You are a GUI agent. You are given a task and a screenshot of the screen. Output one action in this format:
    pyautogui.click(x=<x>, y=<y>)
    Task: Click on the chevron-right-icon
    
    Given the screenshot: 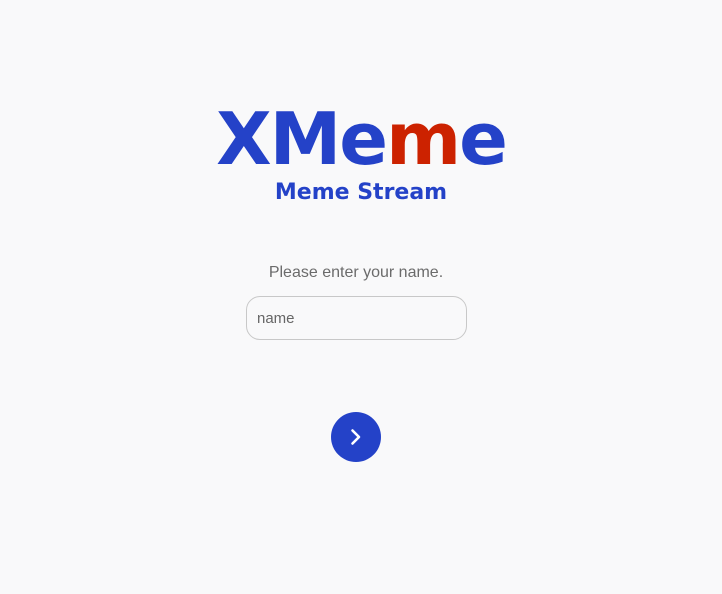 What is the action you would take?
    pyautogui.click(x=356, y=437)
    